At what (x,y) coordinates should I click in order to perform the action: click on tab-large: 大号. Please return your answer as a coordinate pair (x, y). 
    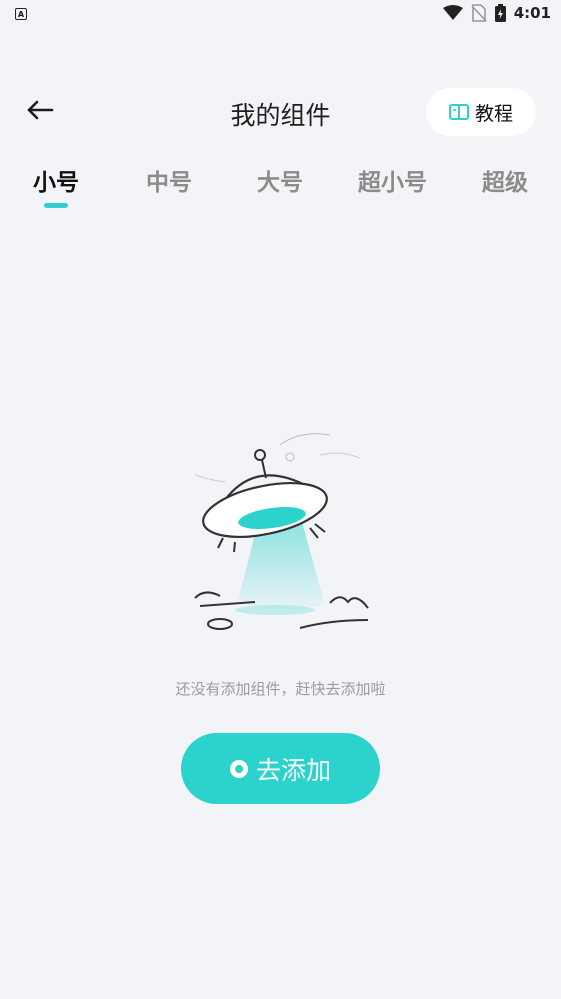
    Looking at the image, I should click on (280, 180).